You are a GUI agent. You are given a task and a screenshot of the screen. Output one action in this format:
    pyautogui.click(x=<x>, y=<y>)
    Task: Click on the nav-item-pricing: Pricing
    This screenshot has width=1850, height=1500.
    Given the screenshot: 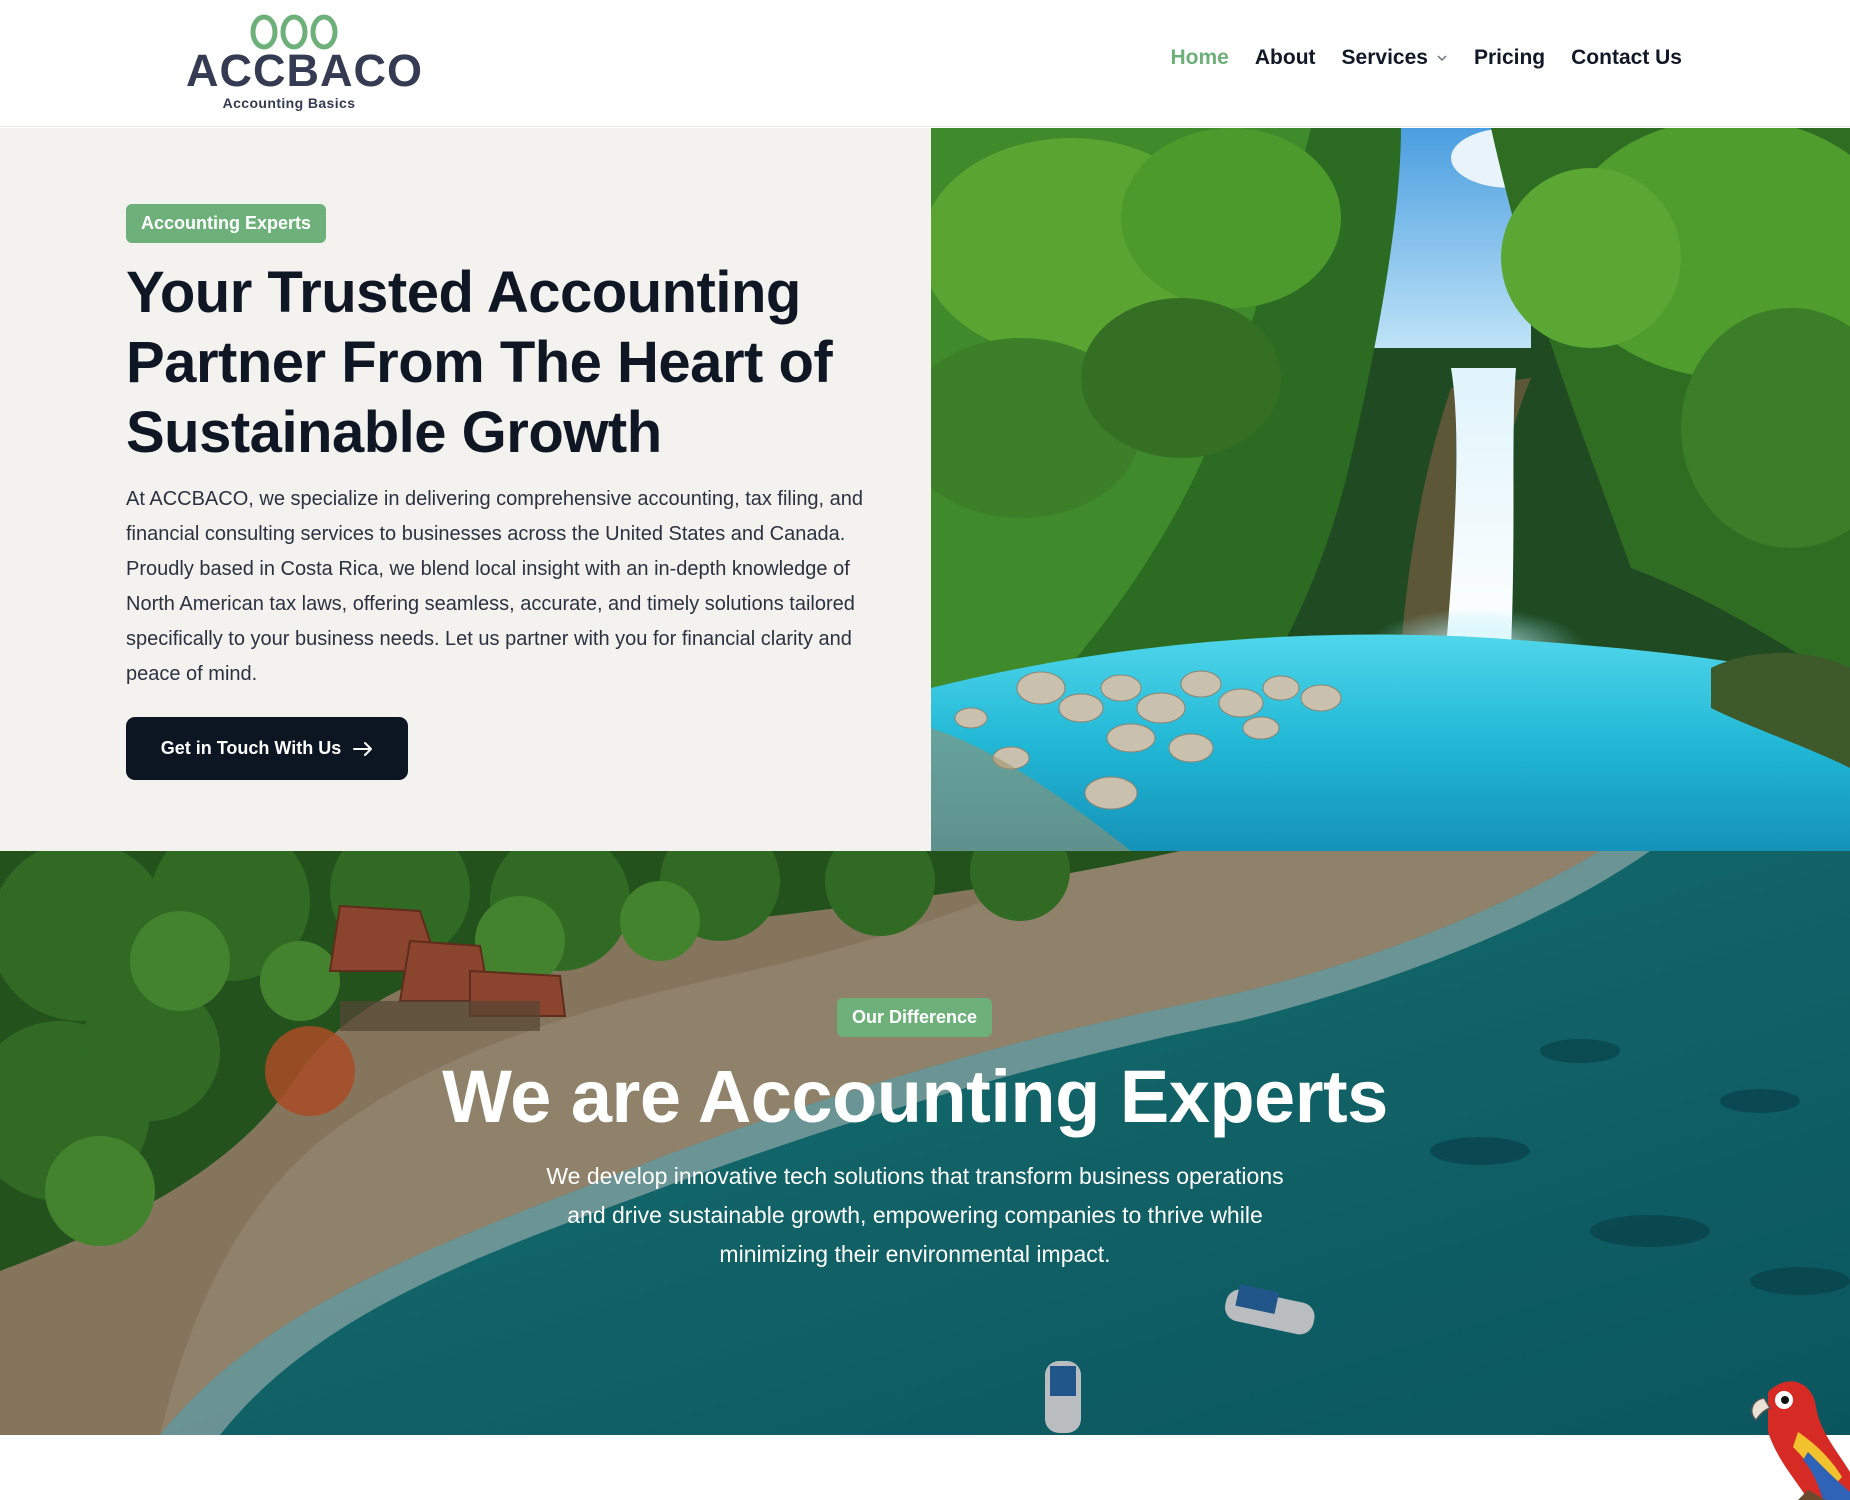 What is the action you would take?
    pyautogui.click(x=1509, y=58)
    